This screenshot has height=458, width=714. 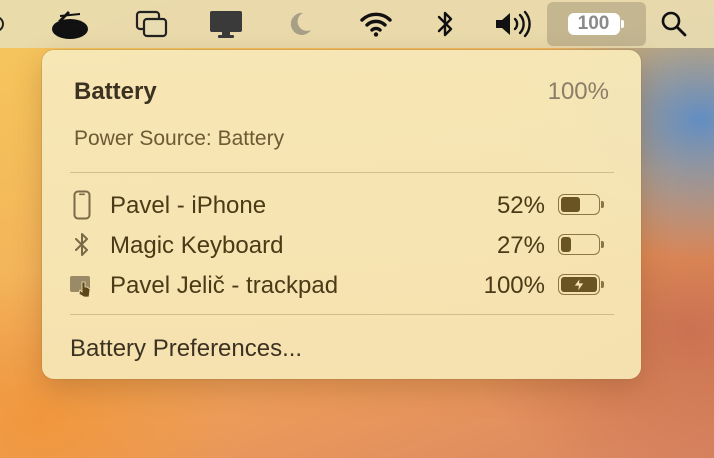 I want to click on display-icon, so click(x=226, y=24).